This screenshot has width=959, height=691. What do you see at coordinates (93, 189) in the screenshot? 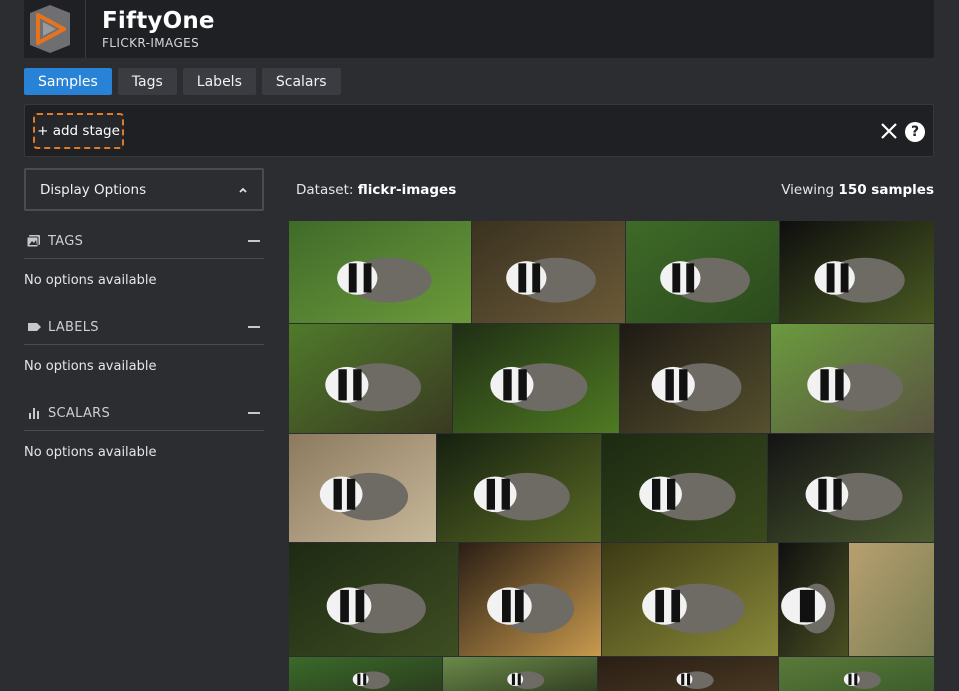
I see `display-options-label: Display Options` at bounding box center [93, 189].